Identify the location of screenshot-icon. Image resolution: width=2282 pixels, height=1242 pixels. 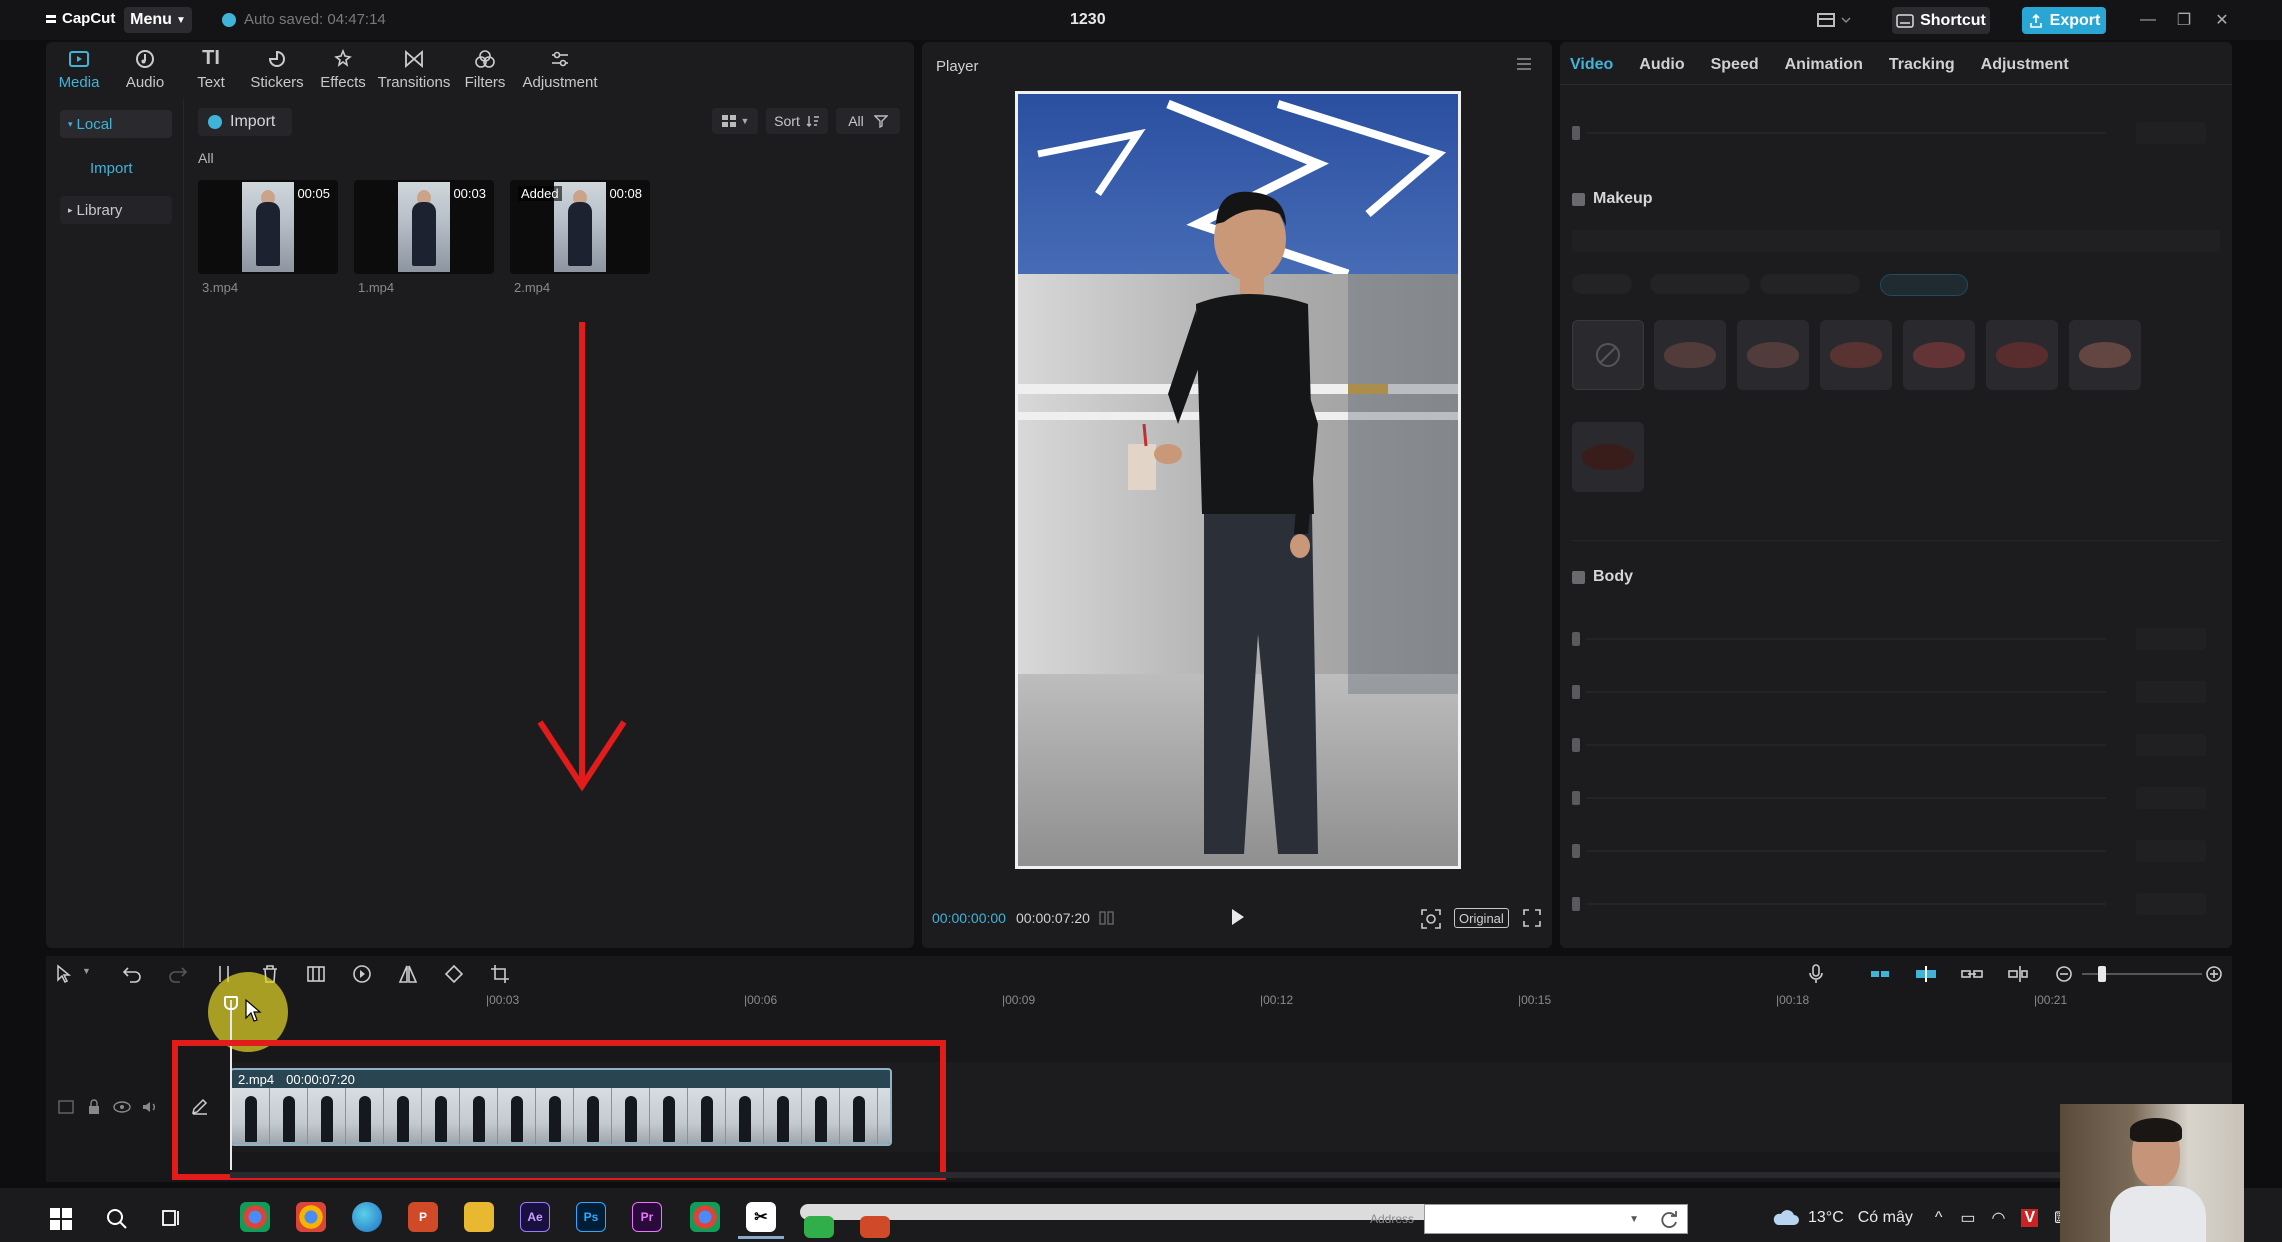
(1431, 919).